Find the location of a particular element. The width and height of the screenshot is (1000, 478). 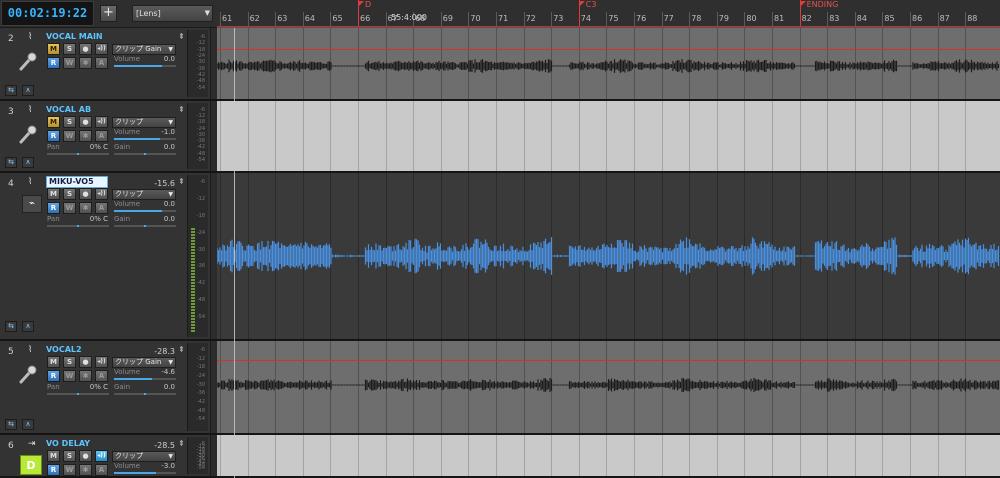

marker-ending: ENDING is located at coordinates (818, 13).